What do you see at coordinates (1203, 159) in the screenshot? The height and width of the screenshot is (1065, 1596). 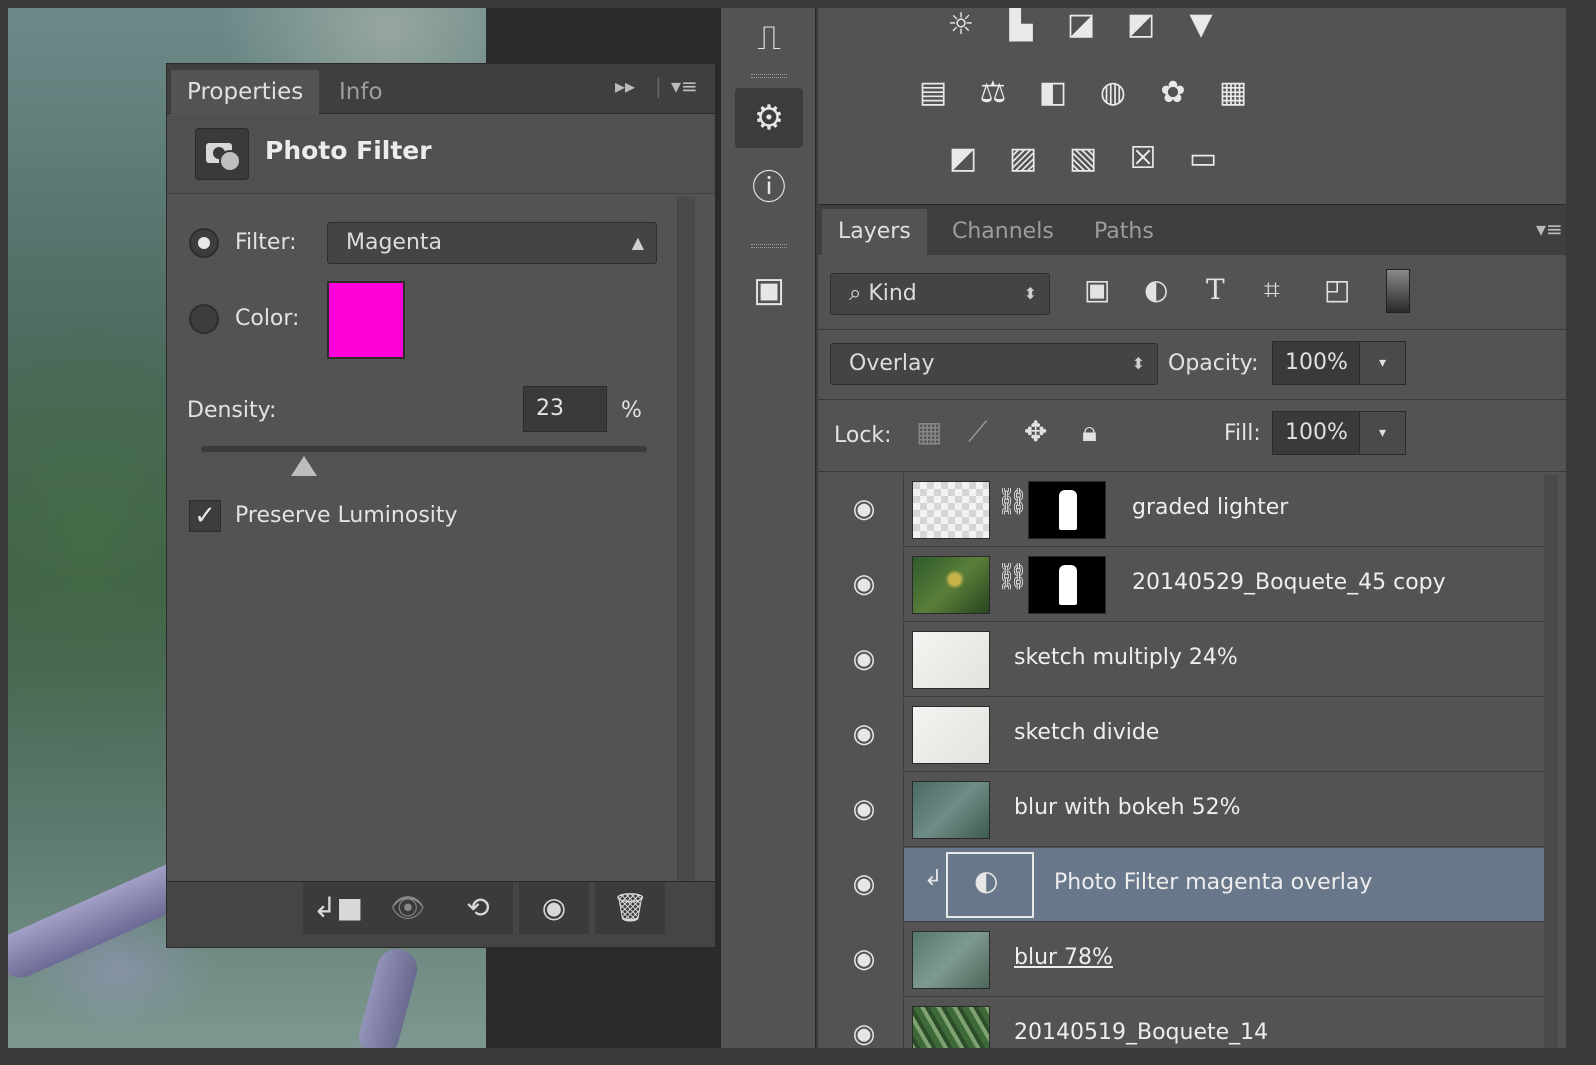 I see `gradient-map-icon: ▭` at bounding box center [1203, 159].